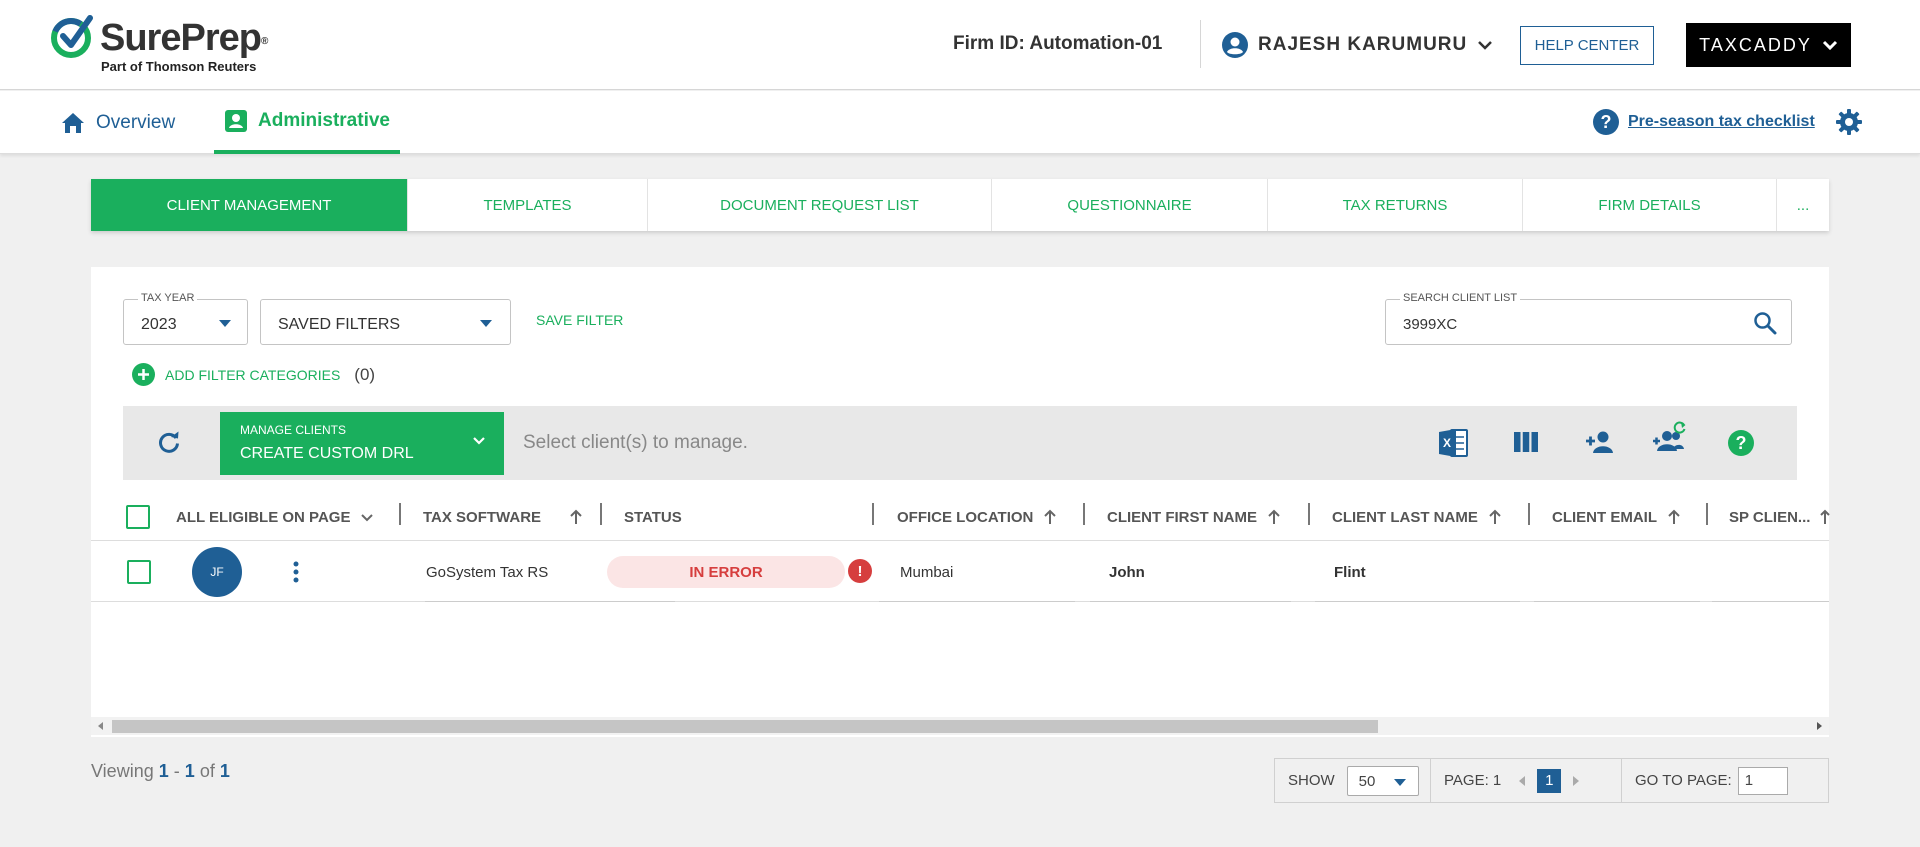 The image size is (1920, 847). I want to click on save-filter-button: SAVE FILTER, so click(579, 320).